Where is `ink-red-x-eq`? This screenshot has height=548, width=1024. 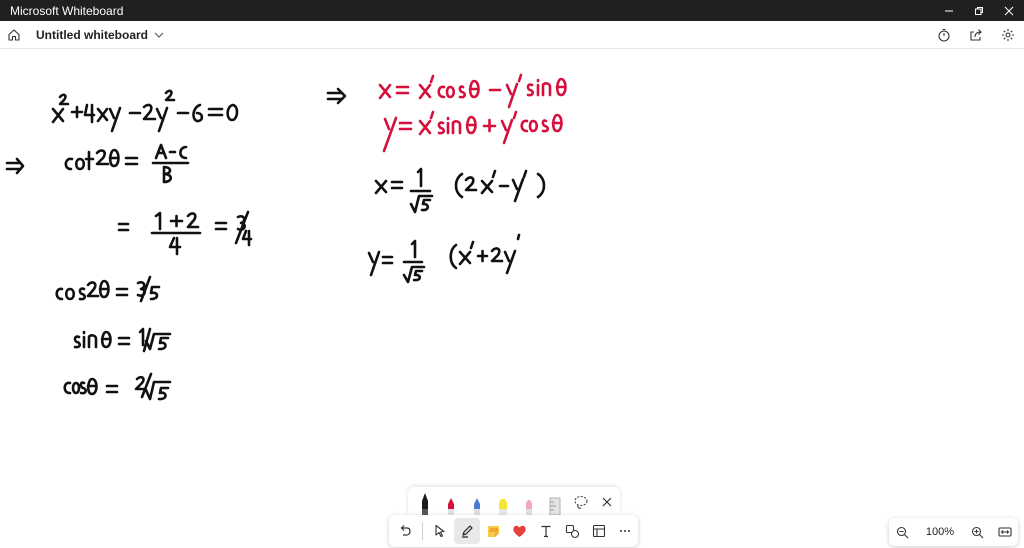
ink-red-x-eq is located at coordinates (385, 91).